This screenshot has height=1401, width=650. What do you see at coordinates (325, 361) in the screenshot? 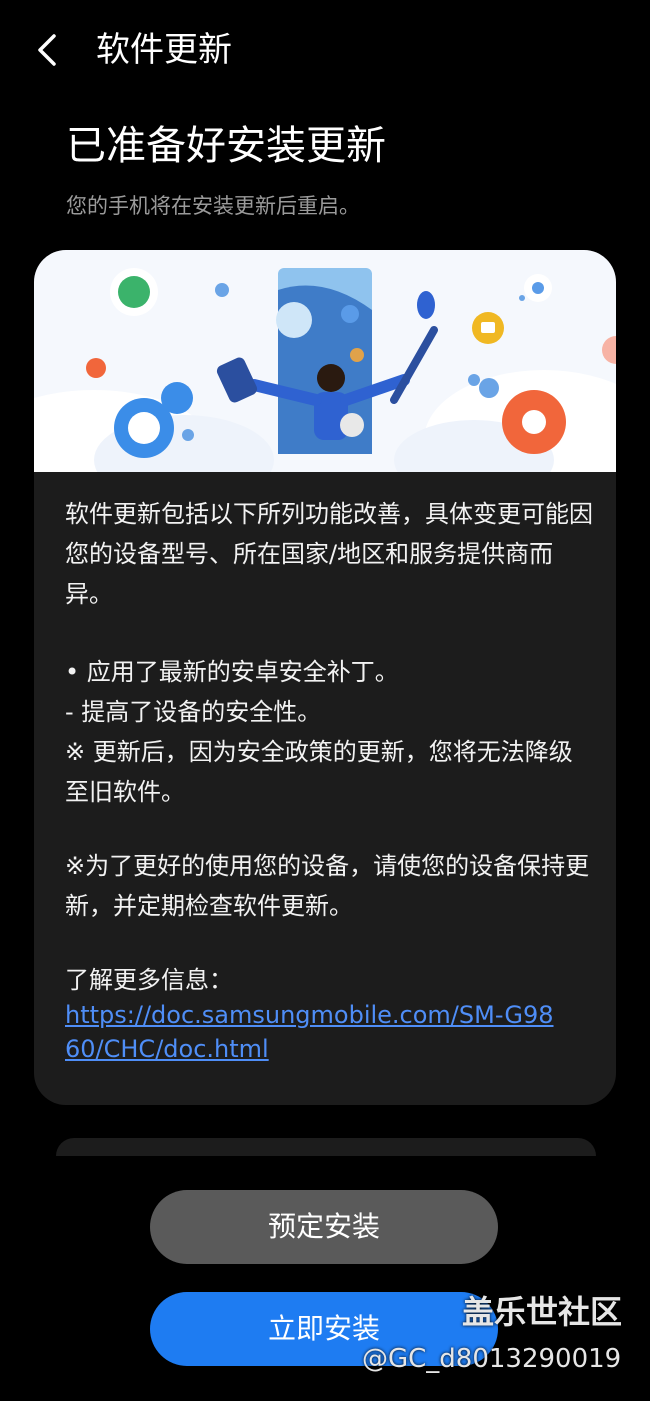
I see `hero-illustration` at bounding box center [325, 361].